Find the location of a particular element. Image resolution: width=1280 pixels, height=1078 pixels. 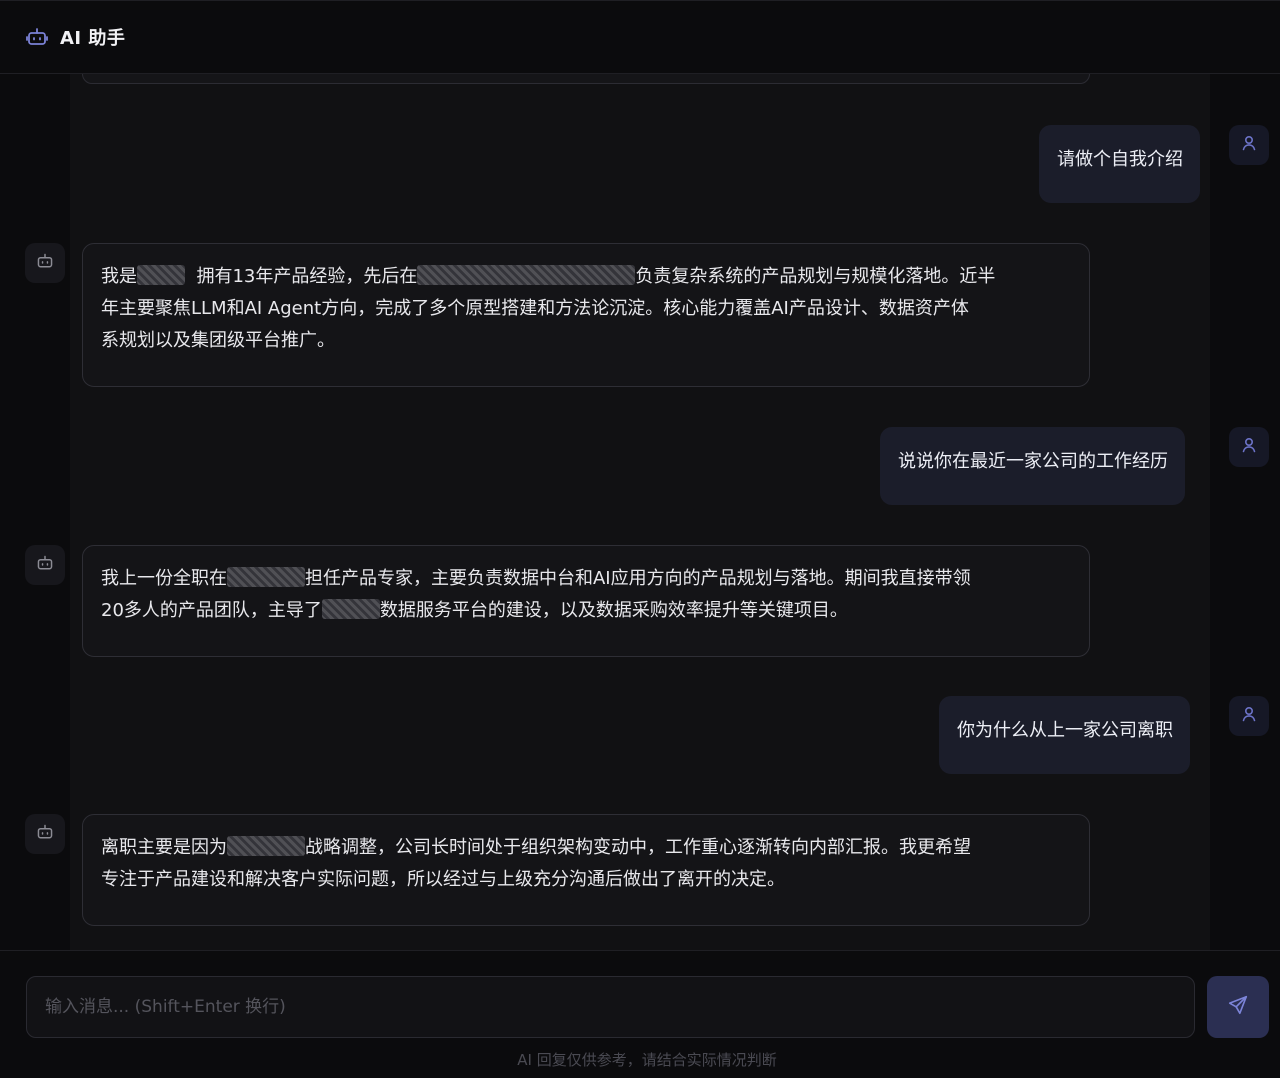

message-text: 担任产品专家，主要负责数据中台和AI应用方向的产品规划与落地。期间我直接带领 is located at coordinates (638, 578).